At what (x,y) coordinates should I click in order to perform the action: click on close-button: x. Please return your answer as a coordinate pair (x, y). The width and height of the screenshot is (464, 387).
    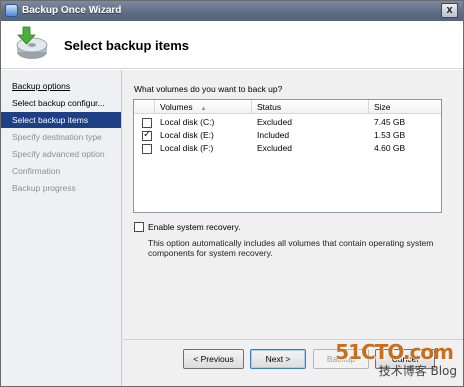
    Looking at the image, I should click on (449, 10).